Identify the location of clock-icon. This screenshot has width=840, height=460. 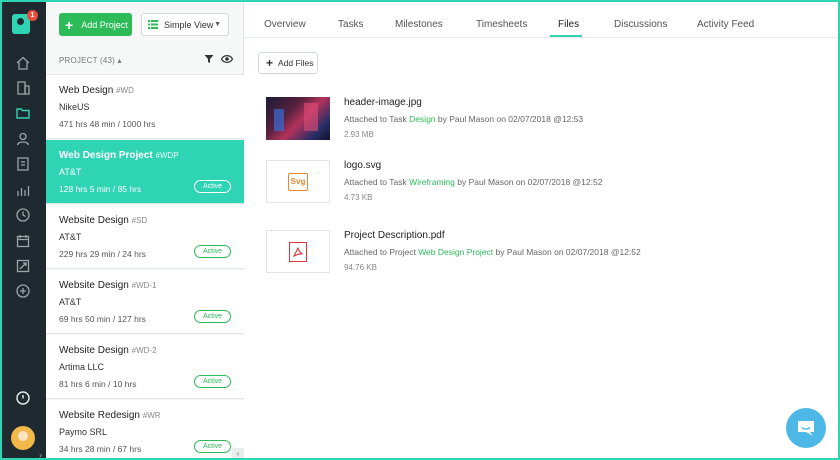
(23, 215).